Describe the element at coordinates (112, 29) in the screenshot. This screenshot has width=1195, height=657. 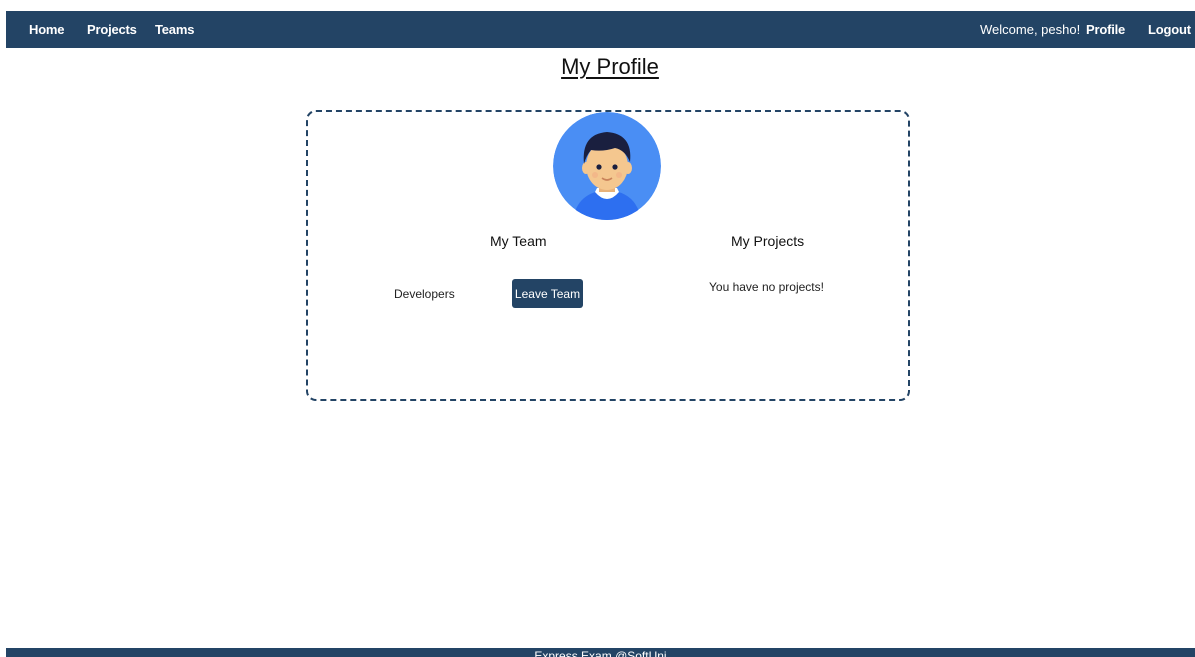
I see `nav-projects-link: Projects` at that location.